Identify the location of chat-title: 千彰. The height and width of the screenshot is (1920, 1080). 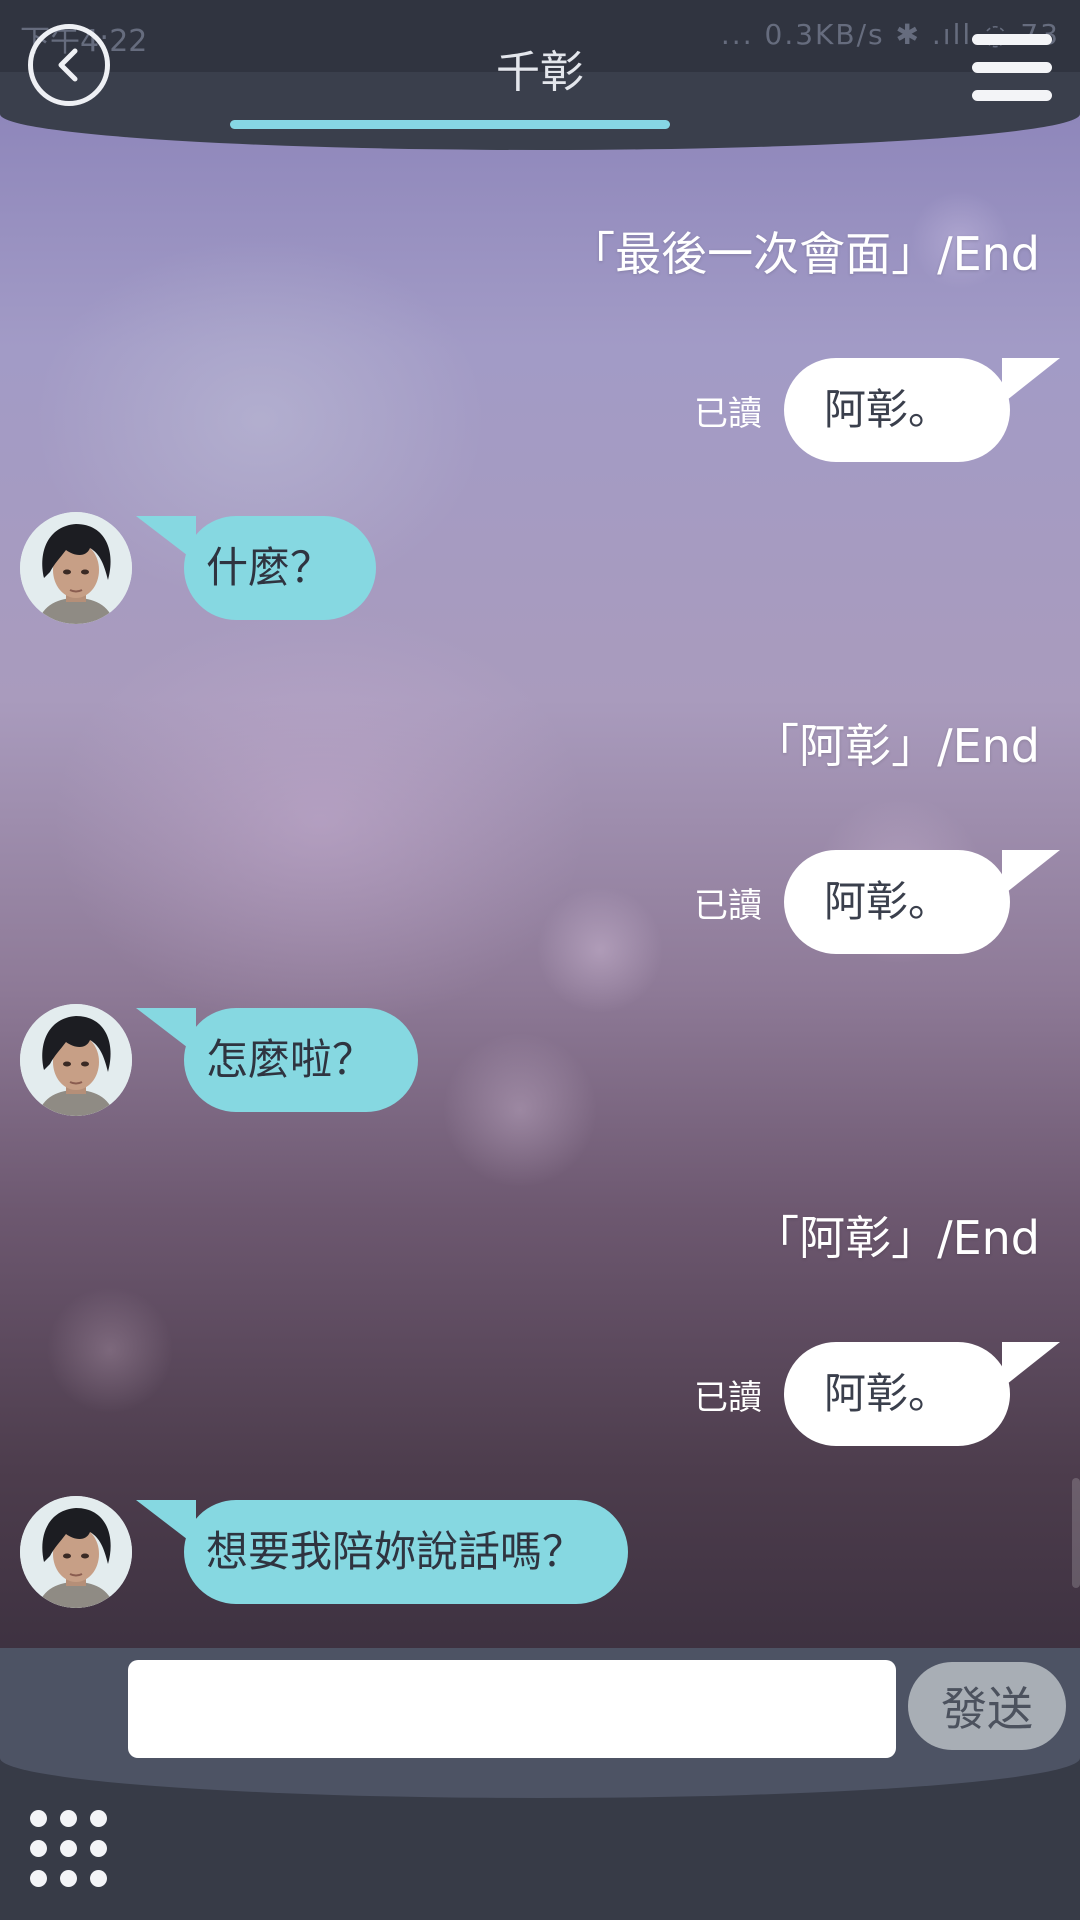
(540, 72).